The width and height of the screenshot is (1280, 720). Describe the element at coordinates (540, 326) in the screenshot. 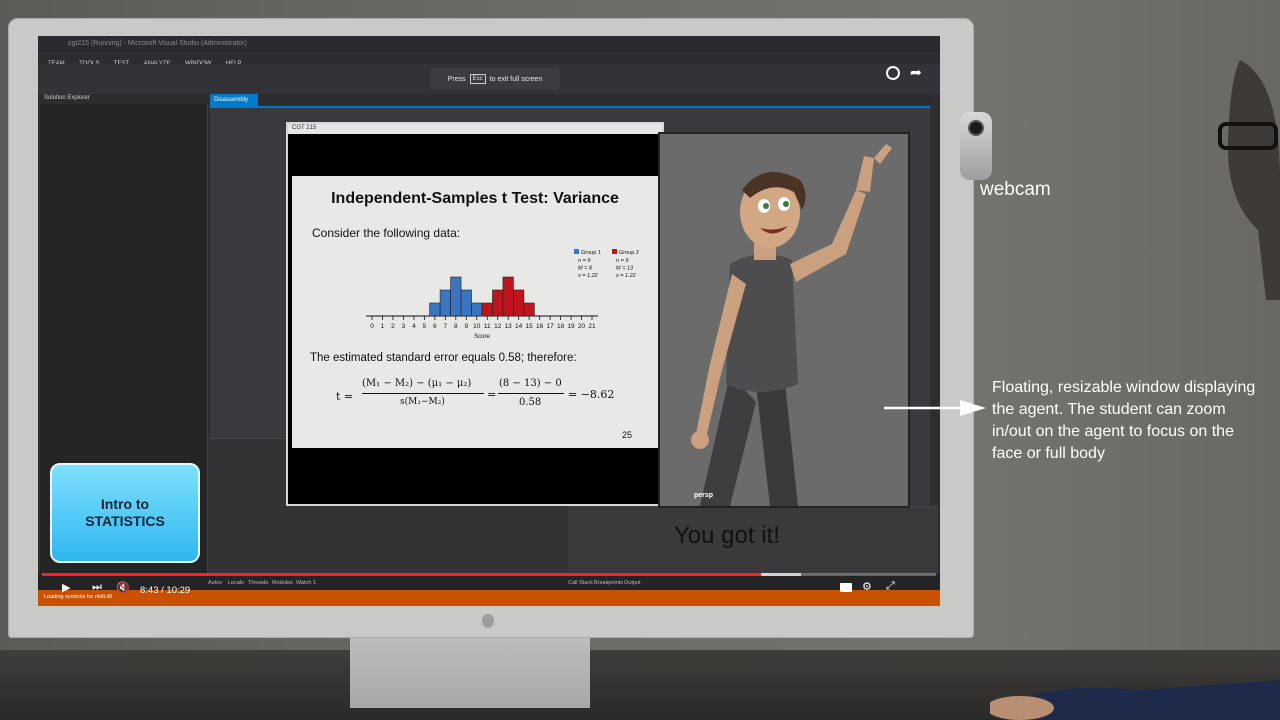

I see `x-tick-label: 16` at that location.